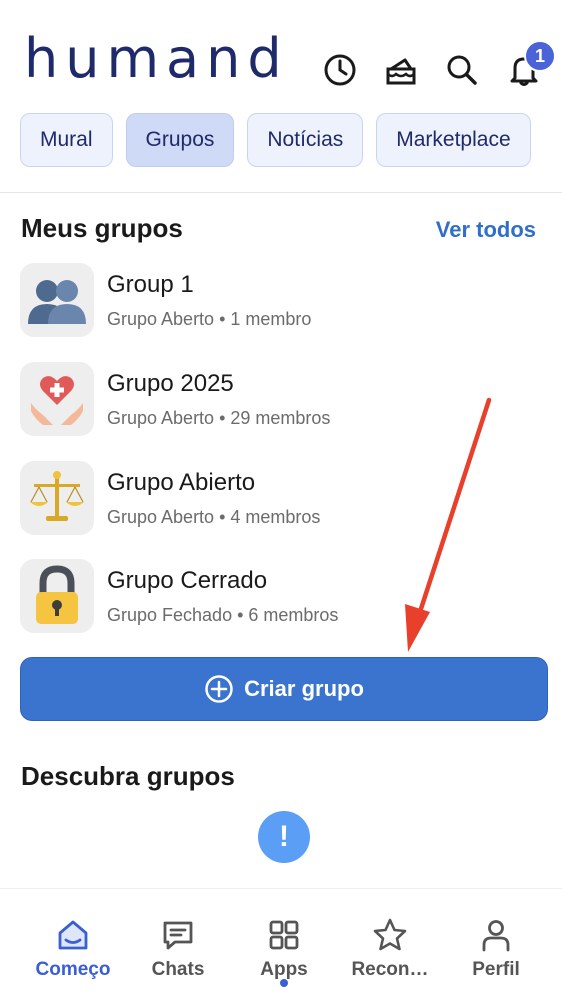 Image resolution: width=562 pixels, height=1000 pixels. What do you see at coordinates (305, 140) in the screenshot?
I see `tab-noticias: Notícias` at bounding box center [305, 140].